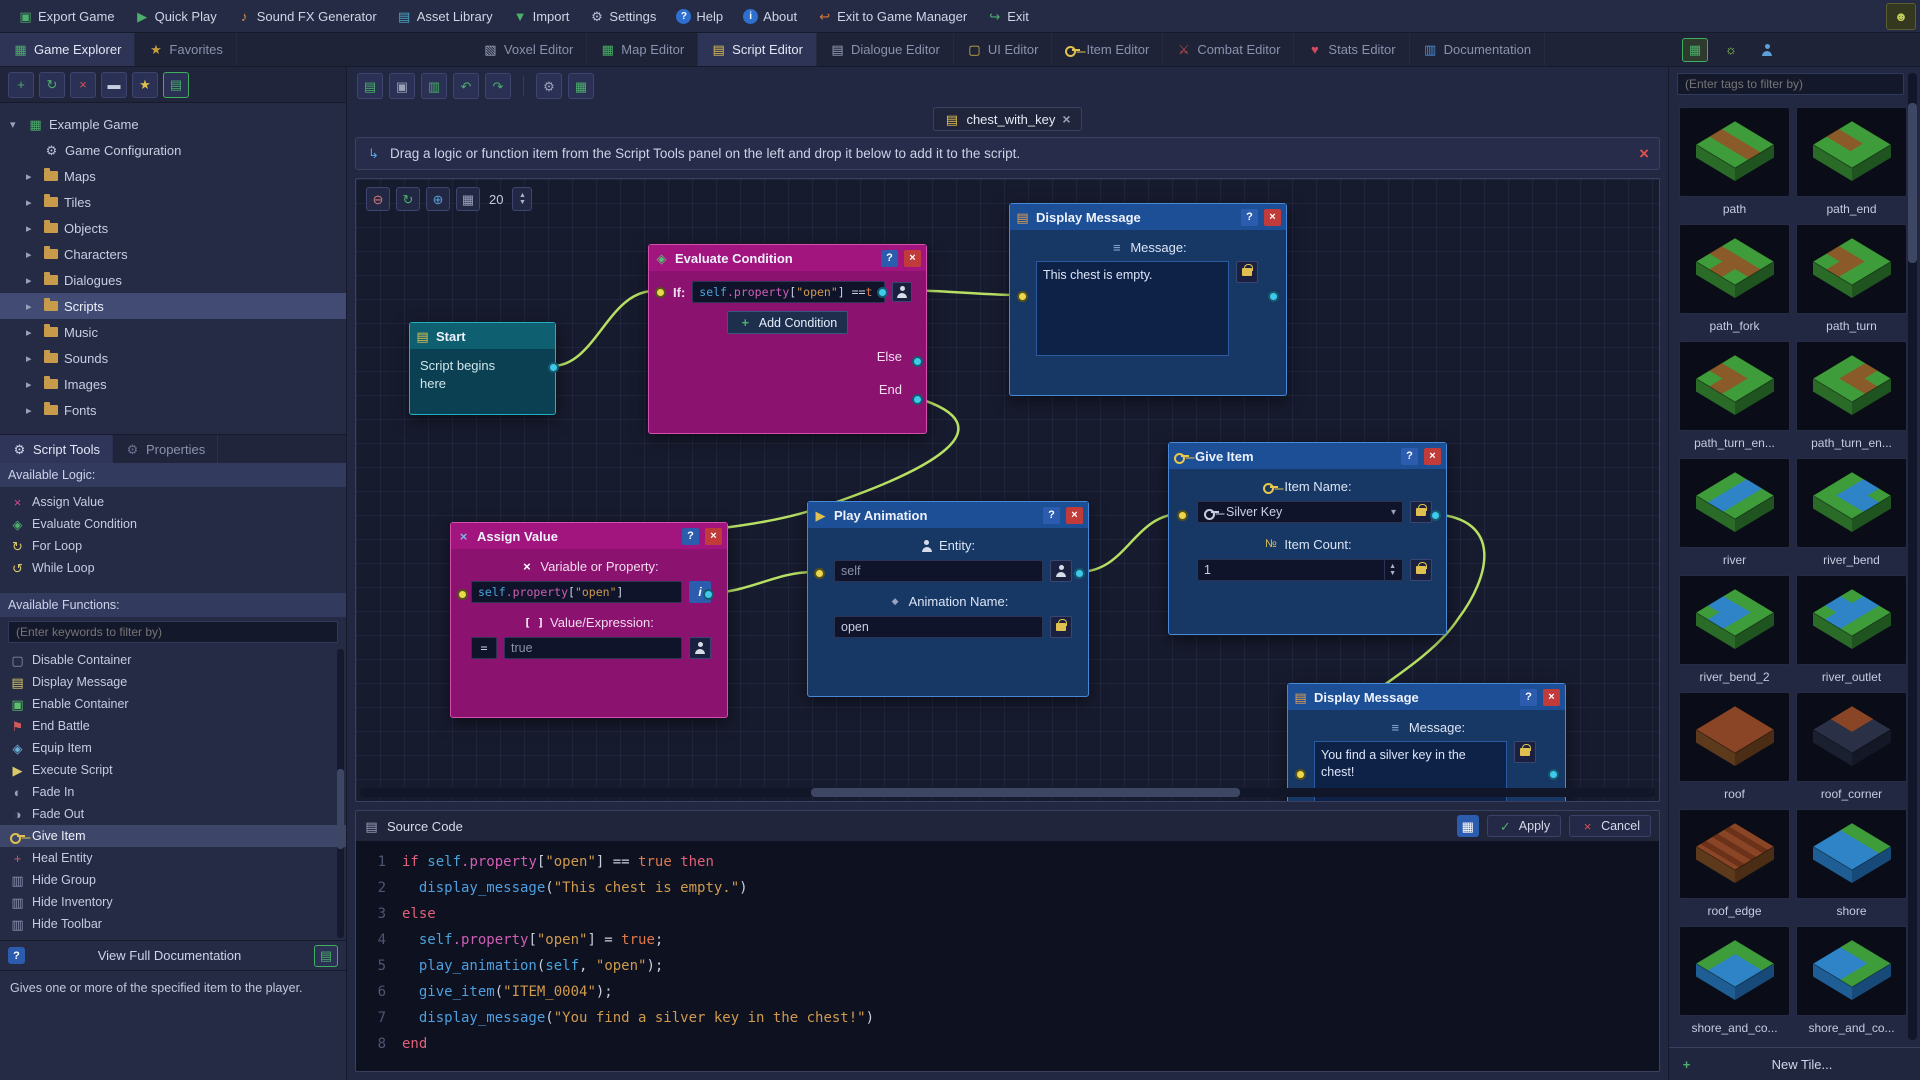  Describe the element at coordinates (1300, 512) in the screenshot. I see `item-name-select: Silver Key ▾` at that location.